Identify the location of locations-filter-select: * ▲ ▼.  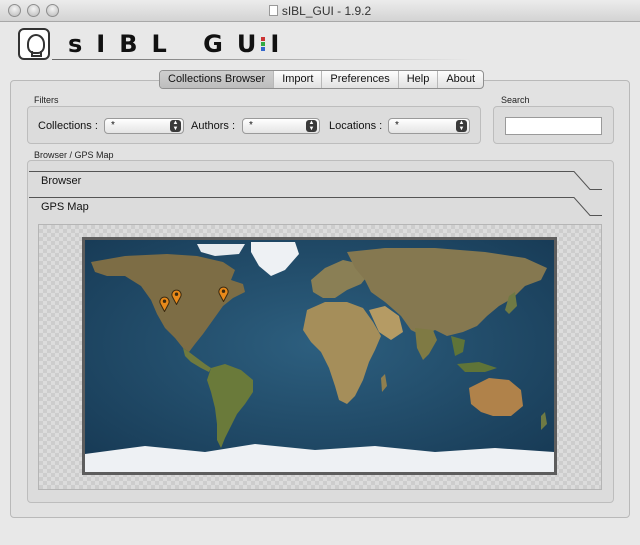
(429, 126).